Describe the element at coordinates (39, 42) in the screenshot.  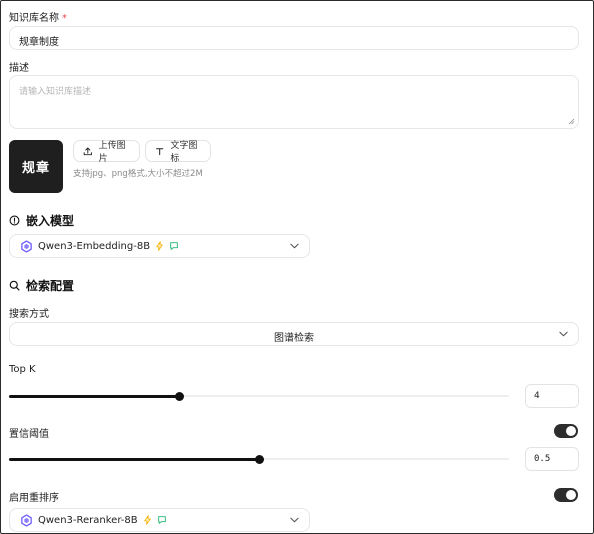
I see `name-input-value: 规章制度` at that location.